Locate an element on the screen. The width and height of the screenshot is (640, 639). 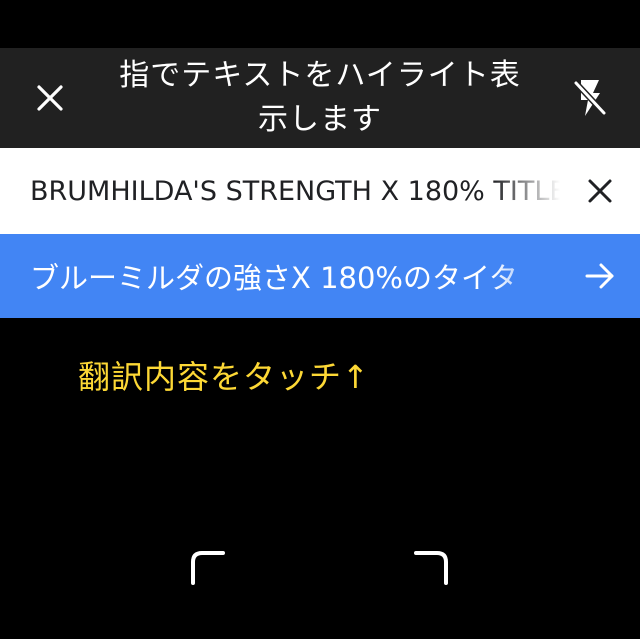
toolbar-title: 指でテキストをハイライト表示します is located at coordinates (320, 97).